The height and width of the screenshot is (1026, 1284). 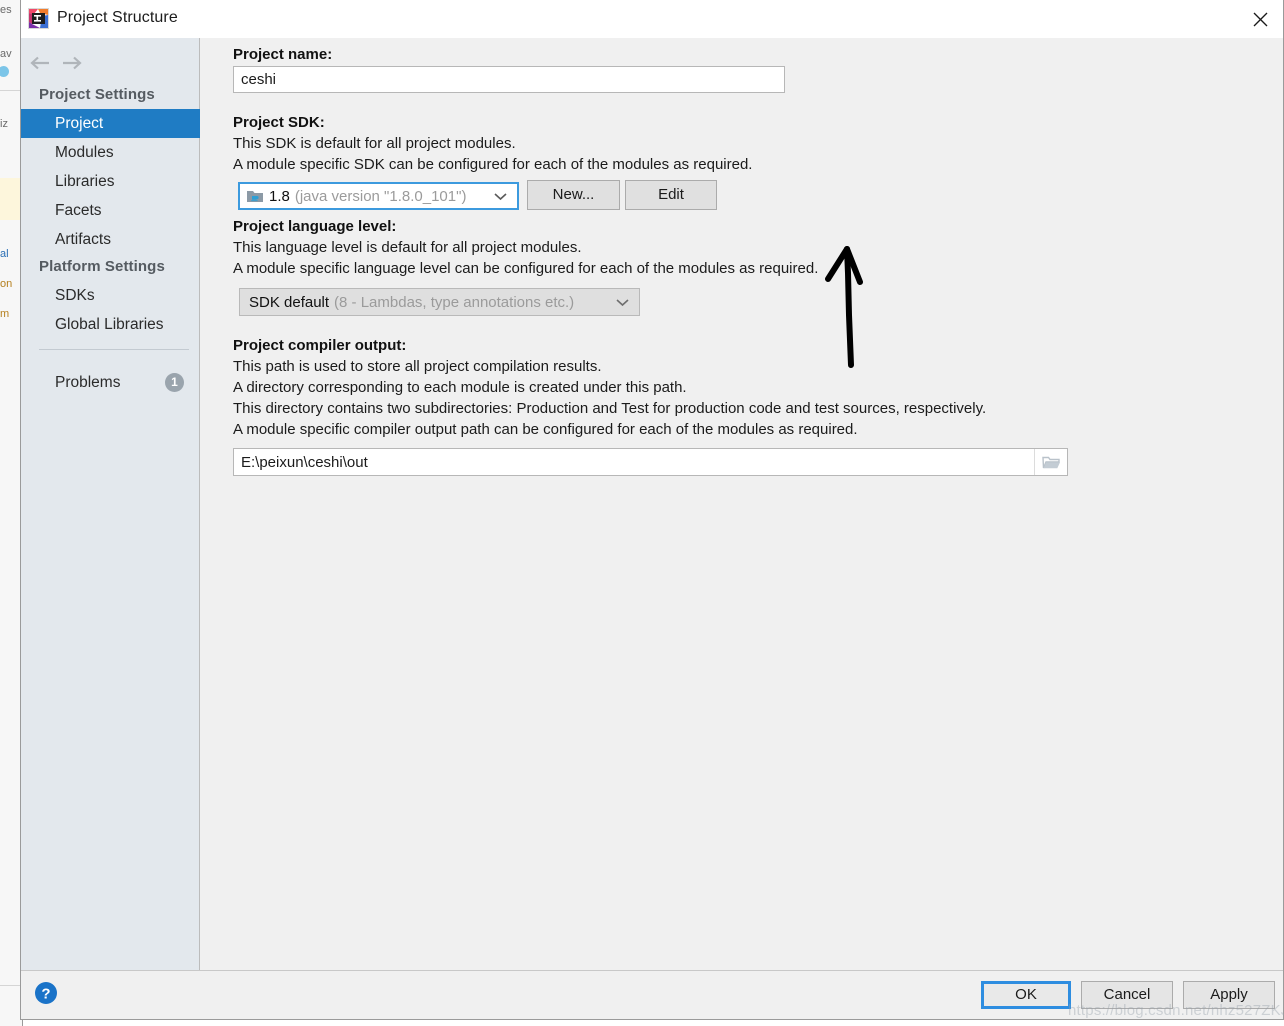 I want to click on dialog-titlebar: Project Structure, so click(x=652, y=19).